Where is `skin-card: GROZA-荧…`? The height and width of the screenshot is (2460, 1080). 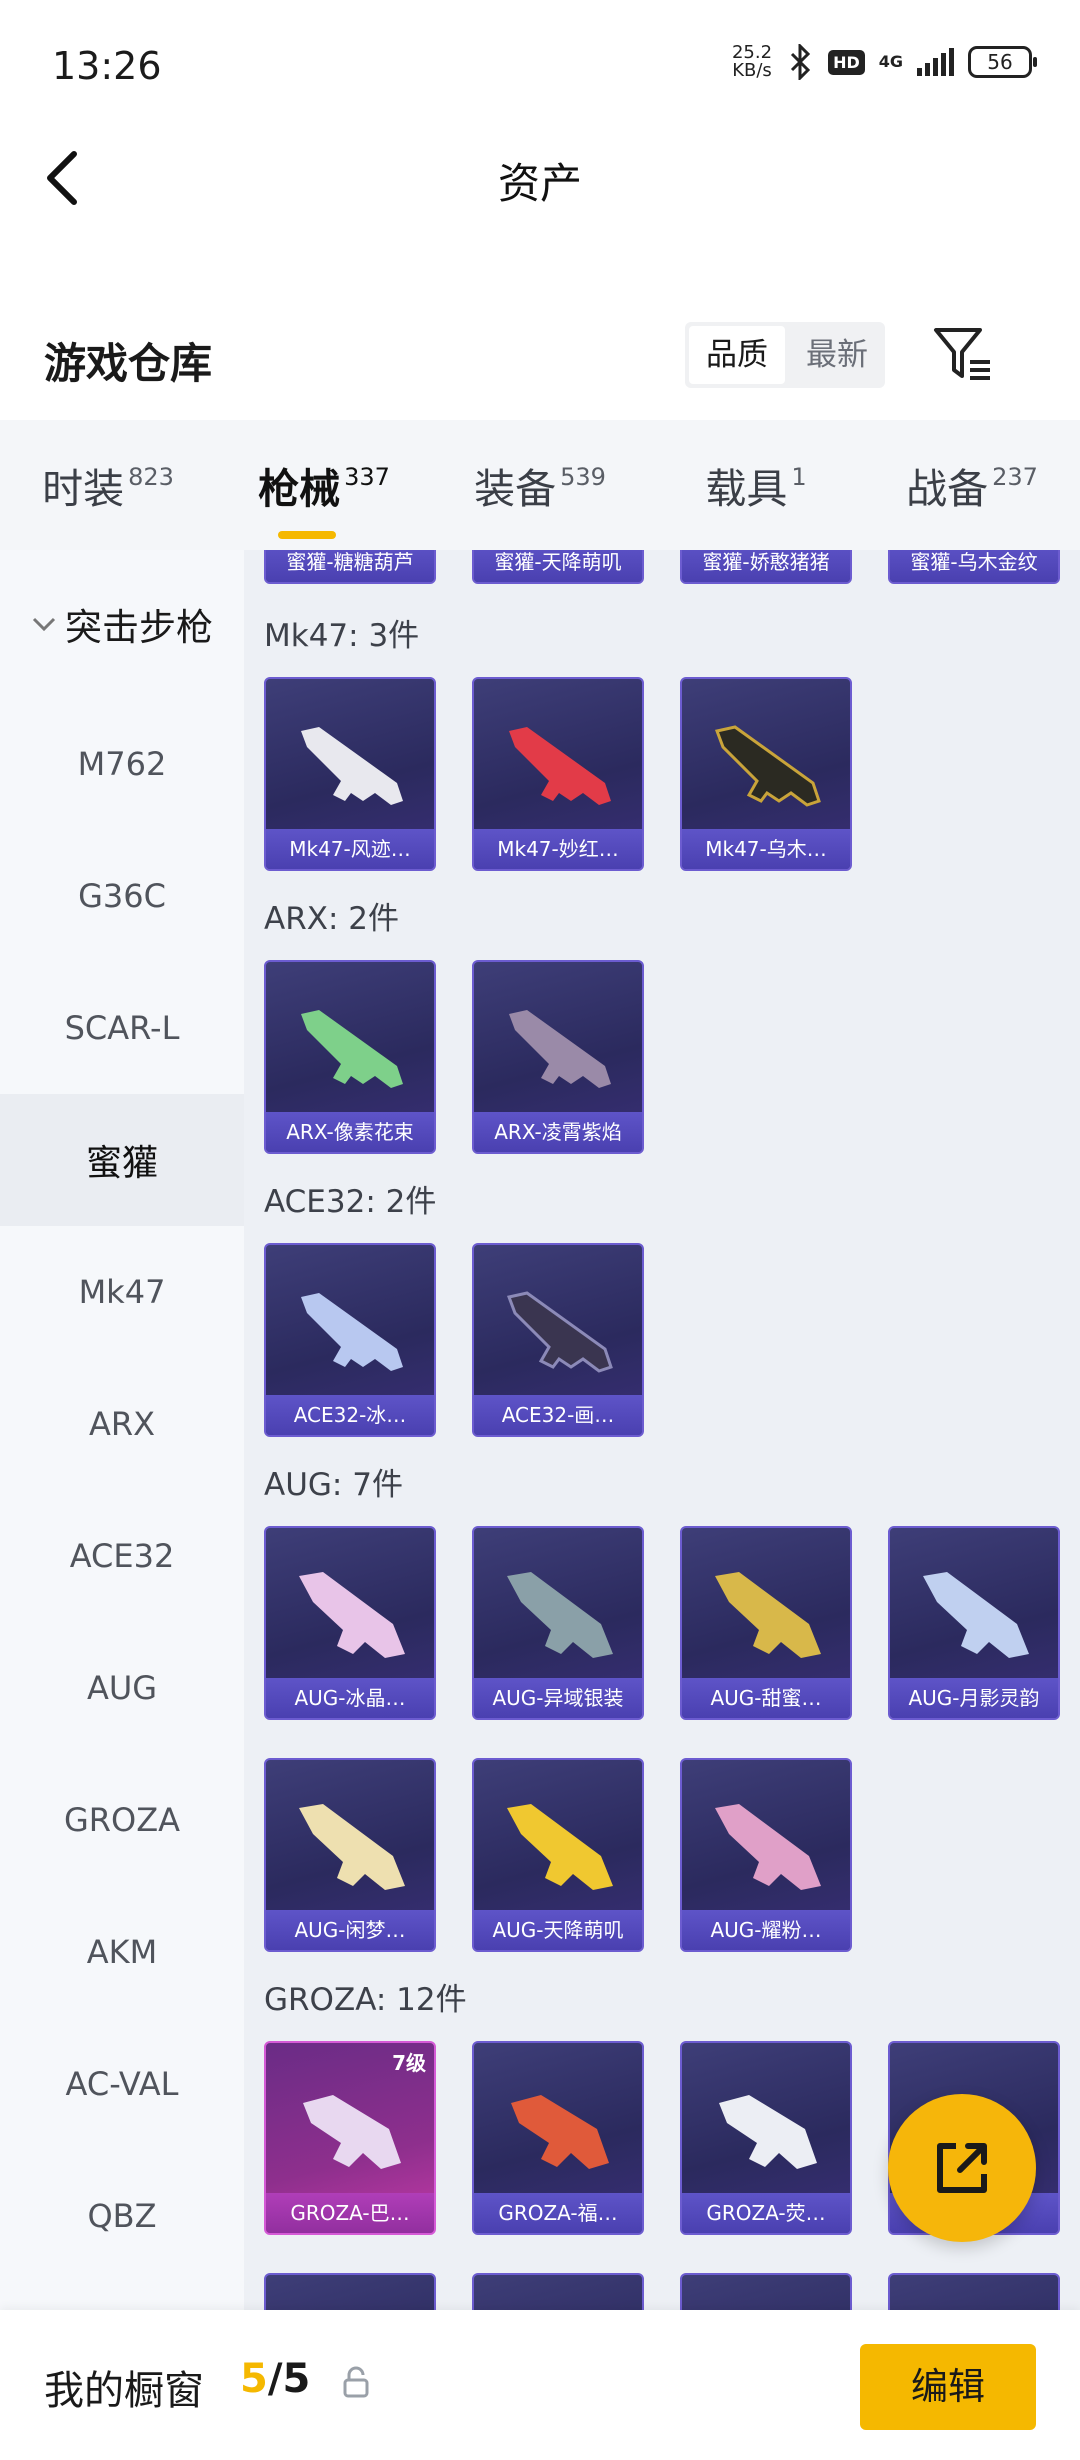
skin-card: GROZA-荧… is located at coordinates (766, 2138).